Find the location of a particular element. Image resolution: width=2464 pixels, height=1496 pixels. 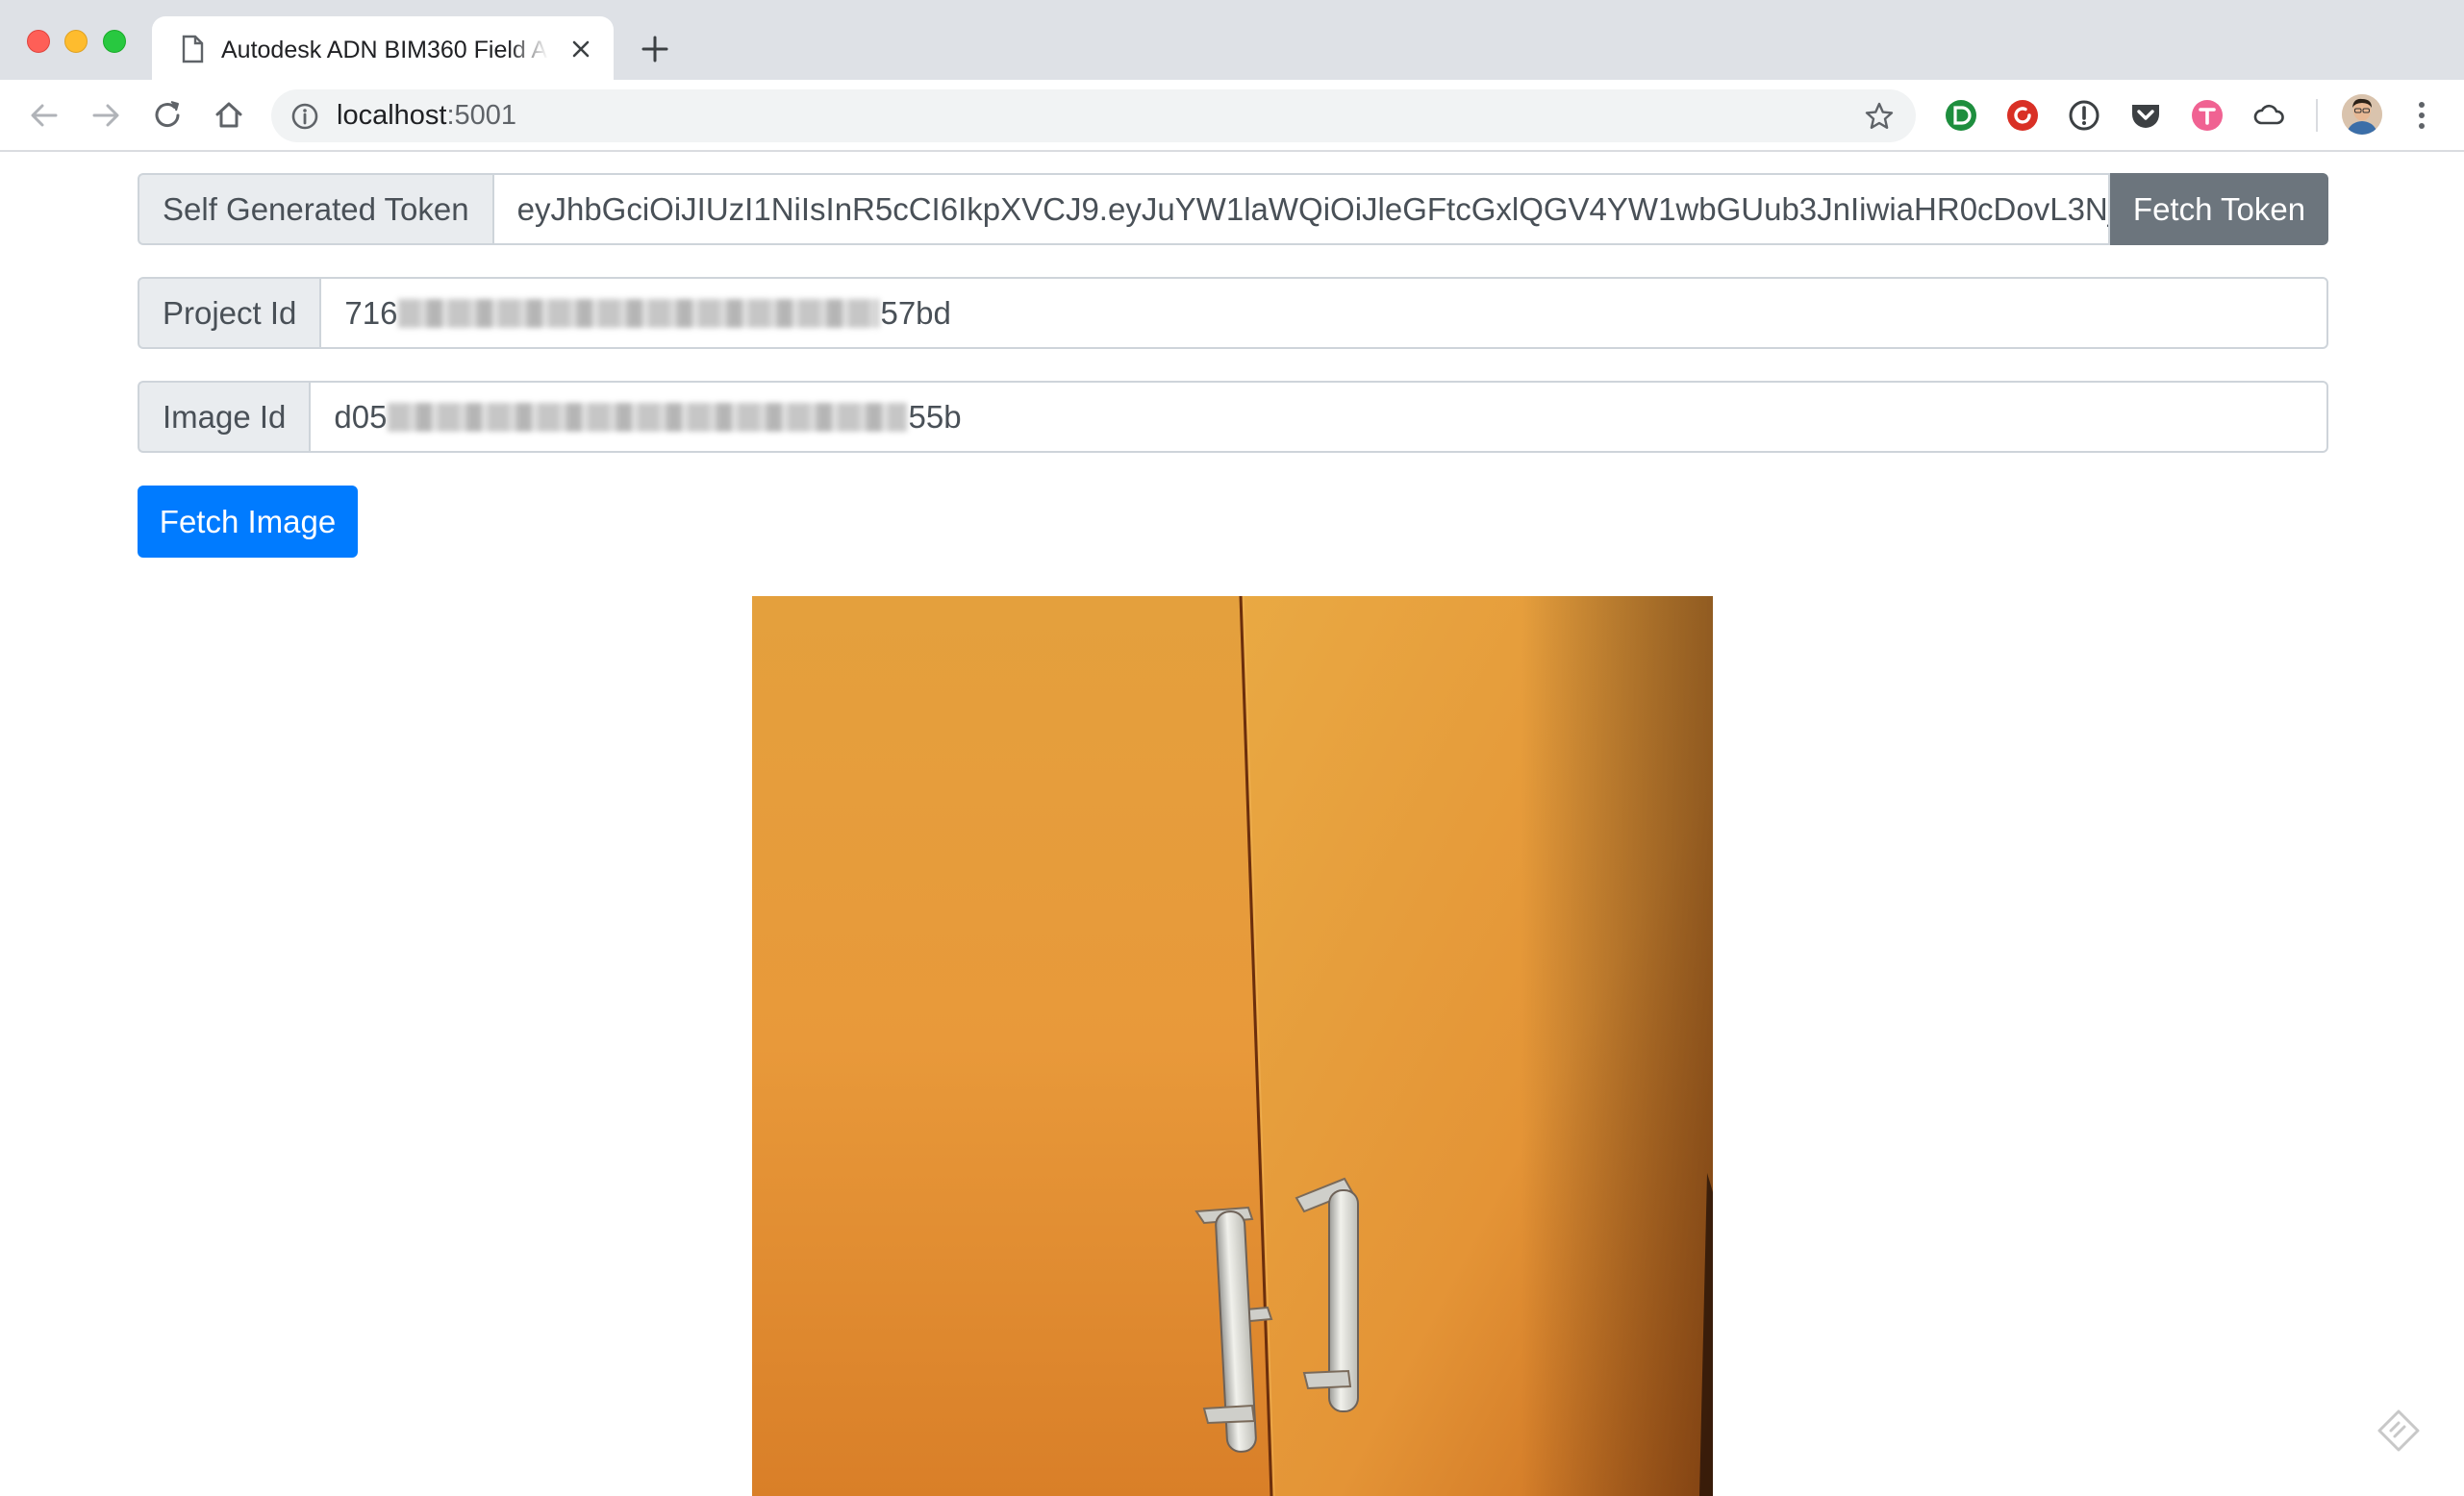

image-id-redacted is located at coordinates (648, 417).